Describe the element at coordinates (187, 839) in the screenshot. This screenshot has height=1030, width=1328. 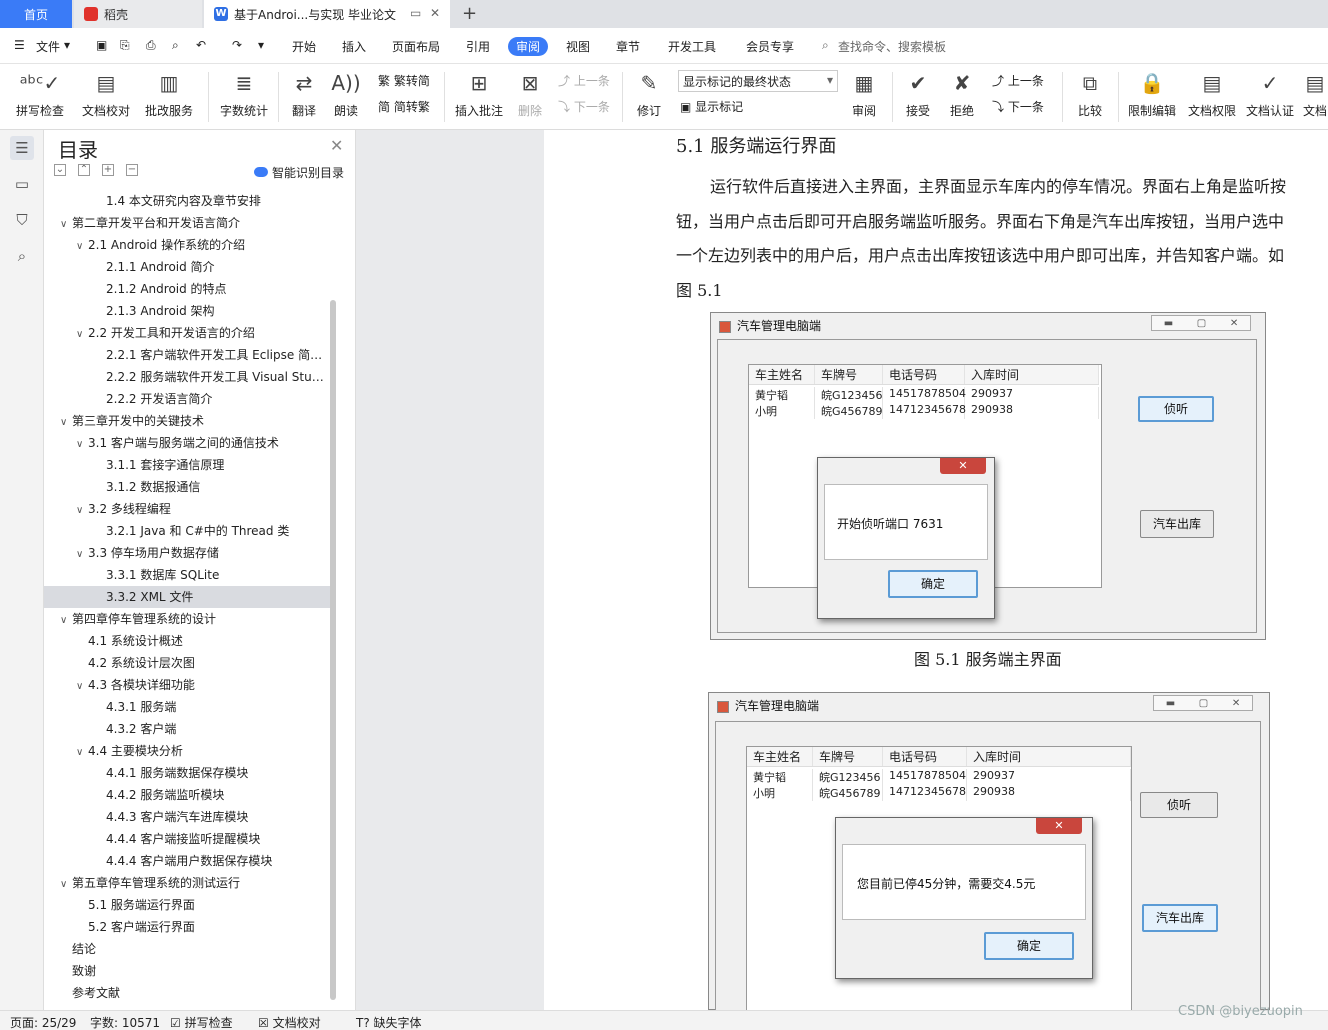
I see `toc-item: 4.4.4 客户端接监听提醒模块` at that location.